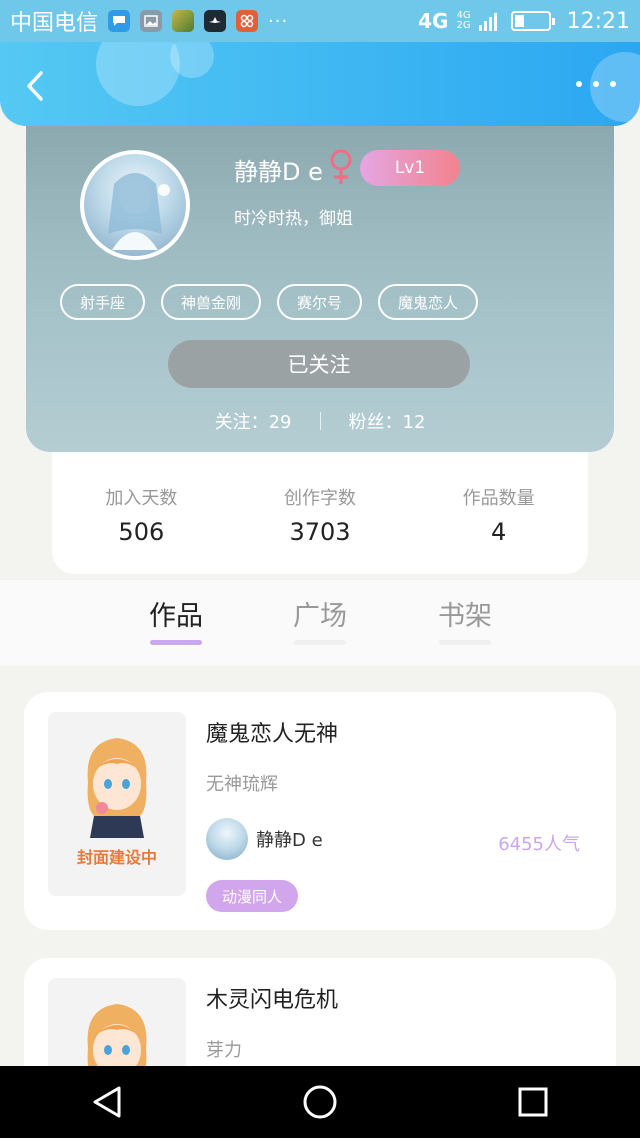  What do you see at coordinates (320, 21) in the screenshot?
I see `status-bar: 中国电信 ··· 4G 4G 2G 12:21` at bounding box center [320, 21].